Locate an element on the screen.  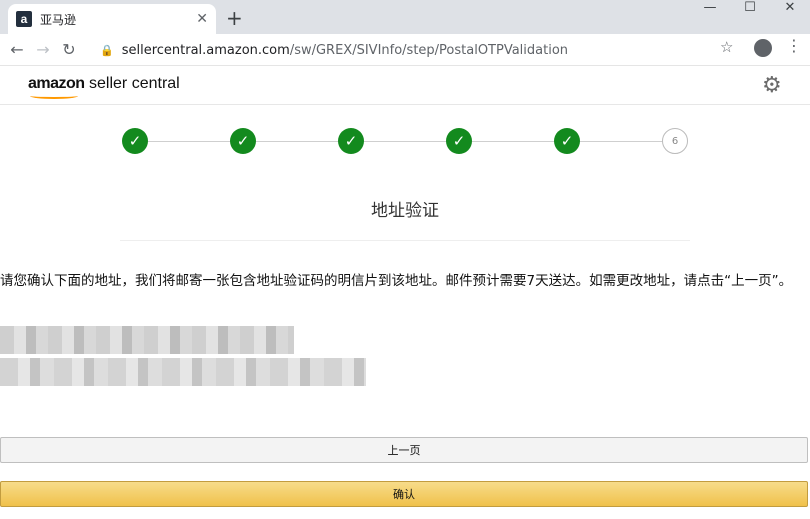
window-controls: — ☐ ✕ is located at coordinates (750, 10).